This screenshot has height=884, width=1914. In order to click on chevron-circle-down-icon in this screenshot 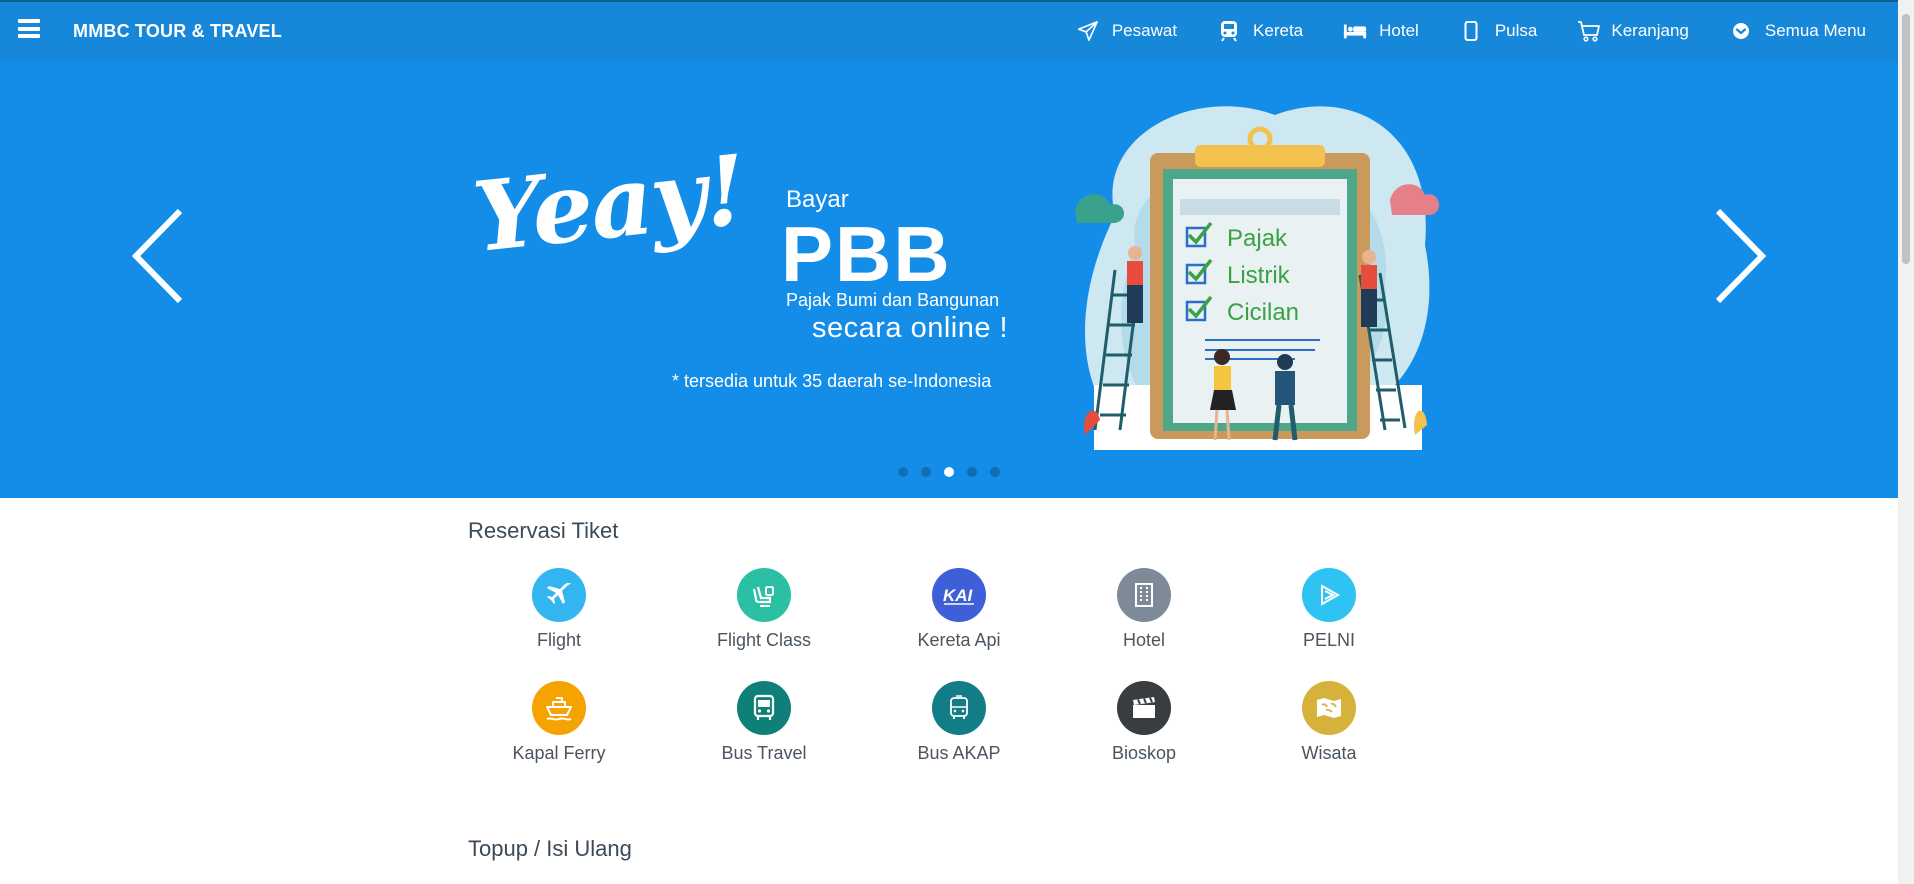, I will do `click(1741, 31)`.